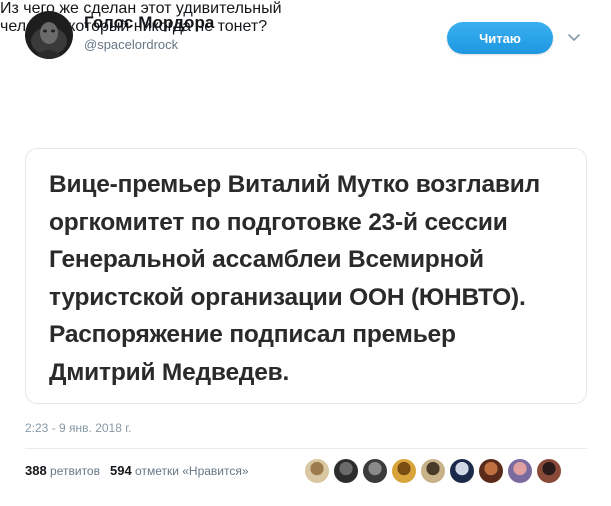 The width and height of the screenshot is (611, 506). Describe the element at coordinates (169, 372) in the screenshot. I see `media-text-line: Дмитрий Медведев.` at that location.